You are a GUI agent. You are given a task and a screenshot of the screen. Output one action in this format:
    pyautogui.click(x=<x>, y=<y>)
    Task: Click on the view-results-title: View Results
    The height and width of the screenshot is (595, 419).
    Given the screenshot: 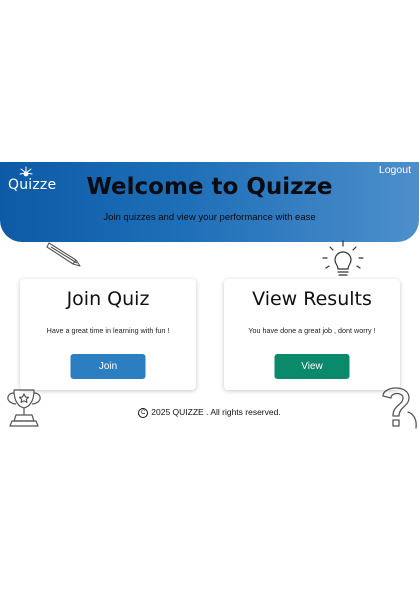 What is the action you would take?
    pyautogui.click(x=312, y=299)
    